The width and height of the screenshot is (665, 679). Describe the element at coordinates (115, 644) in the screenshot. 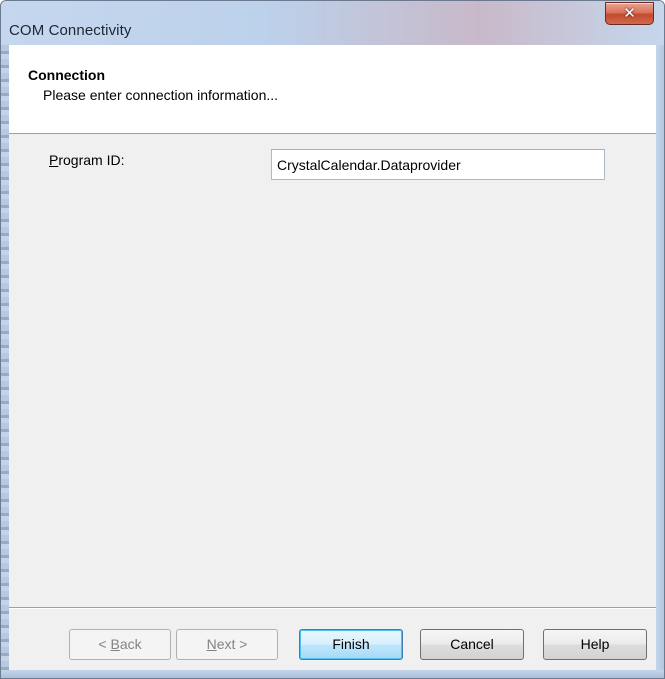

I see `back-button-mnemonic: B` at that location.